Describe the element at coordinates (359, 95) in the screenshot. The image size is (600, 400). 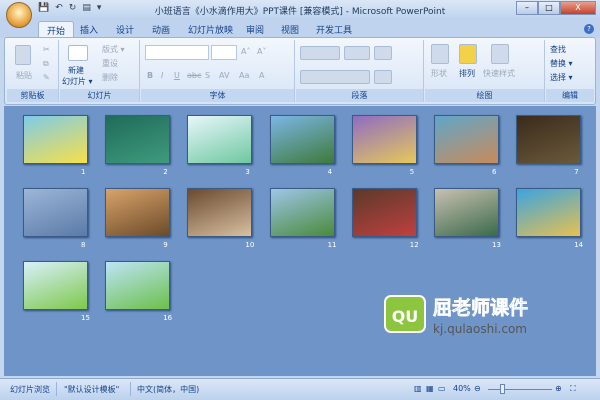
I see `group-label: 段落` at that location.